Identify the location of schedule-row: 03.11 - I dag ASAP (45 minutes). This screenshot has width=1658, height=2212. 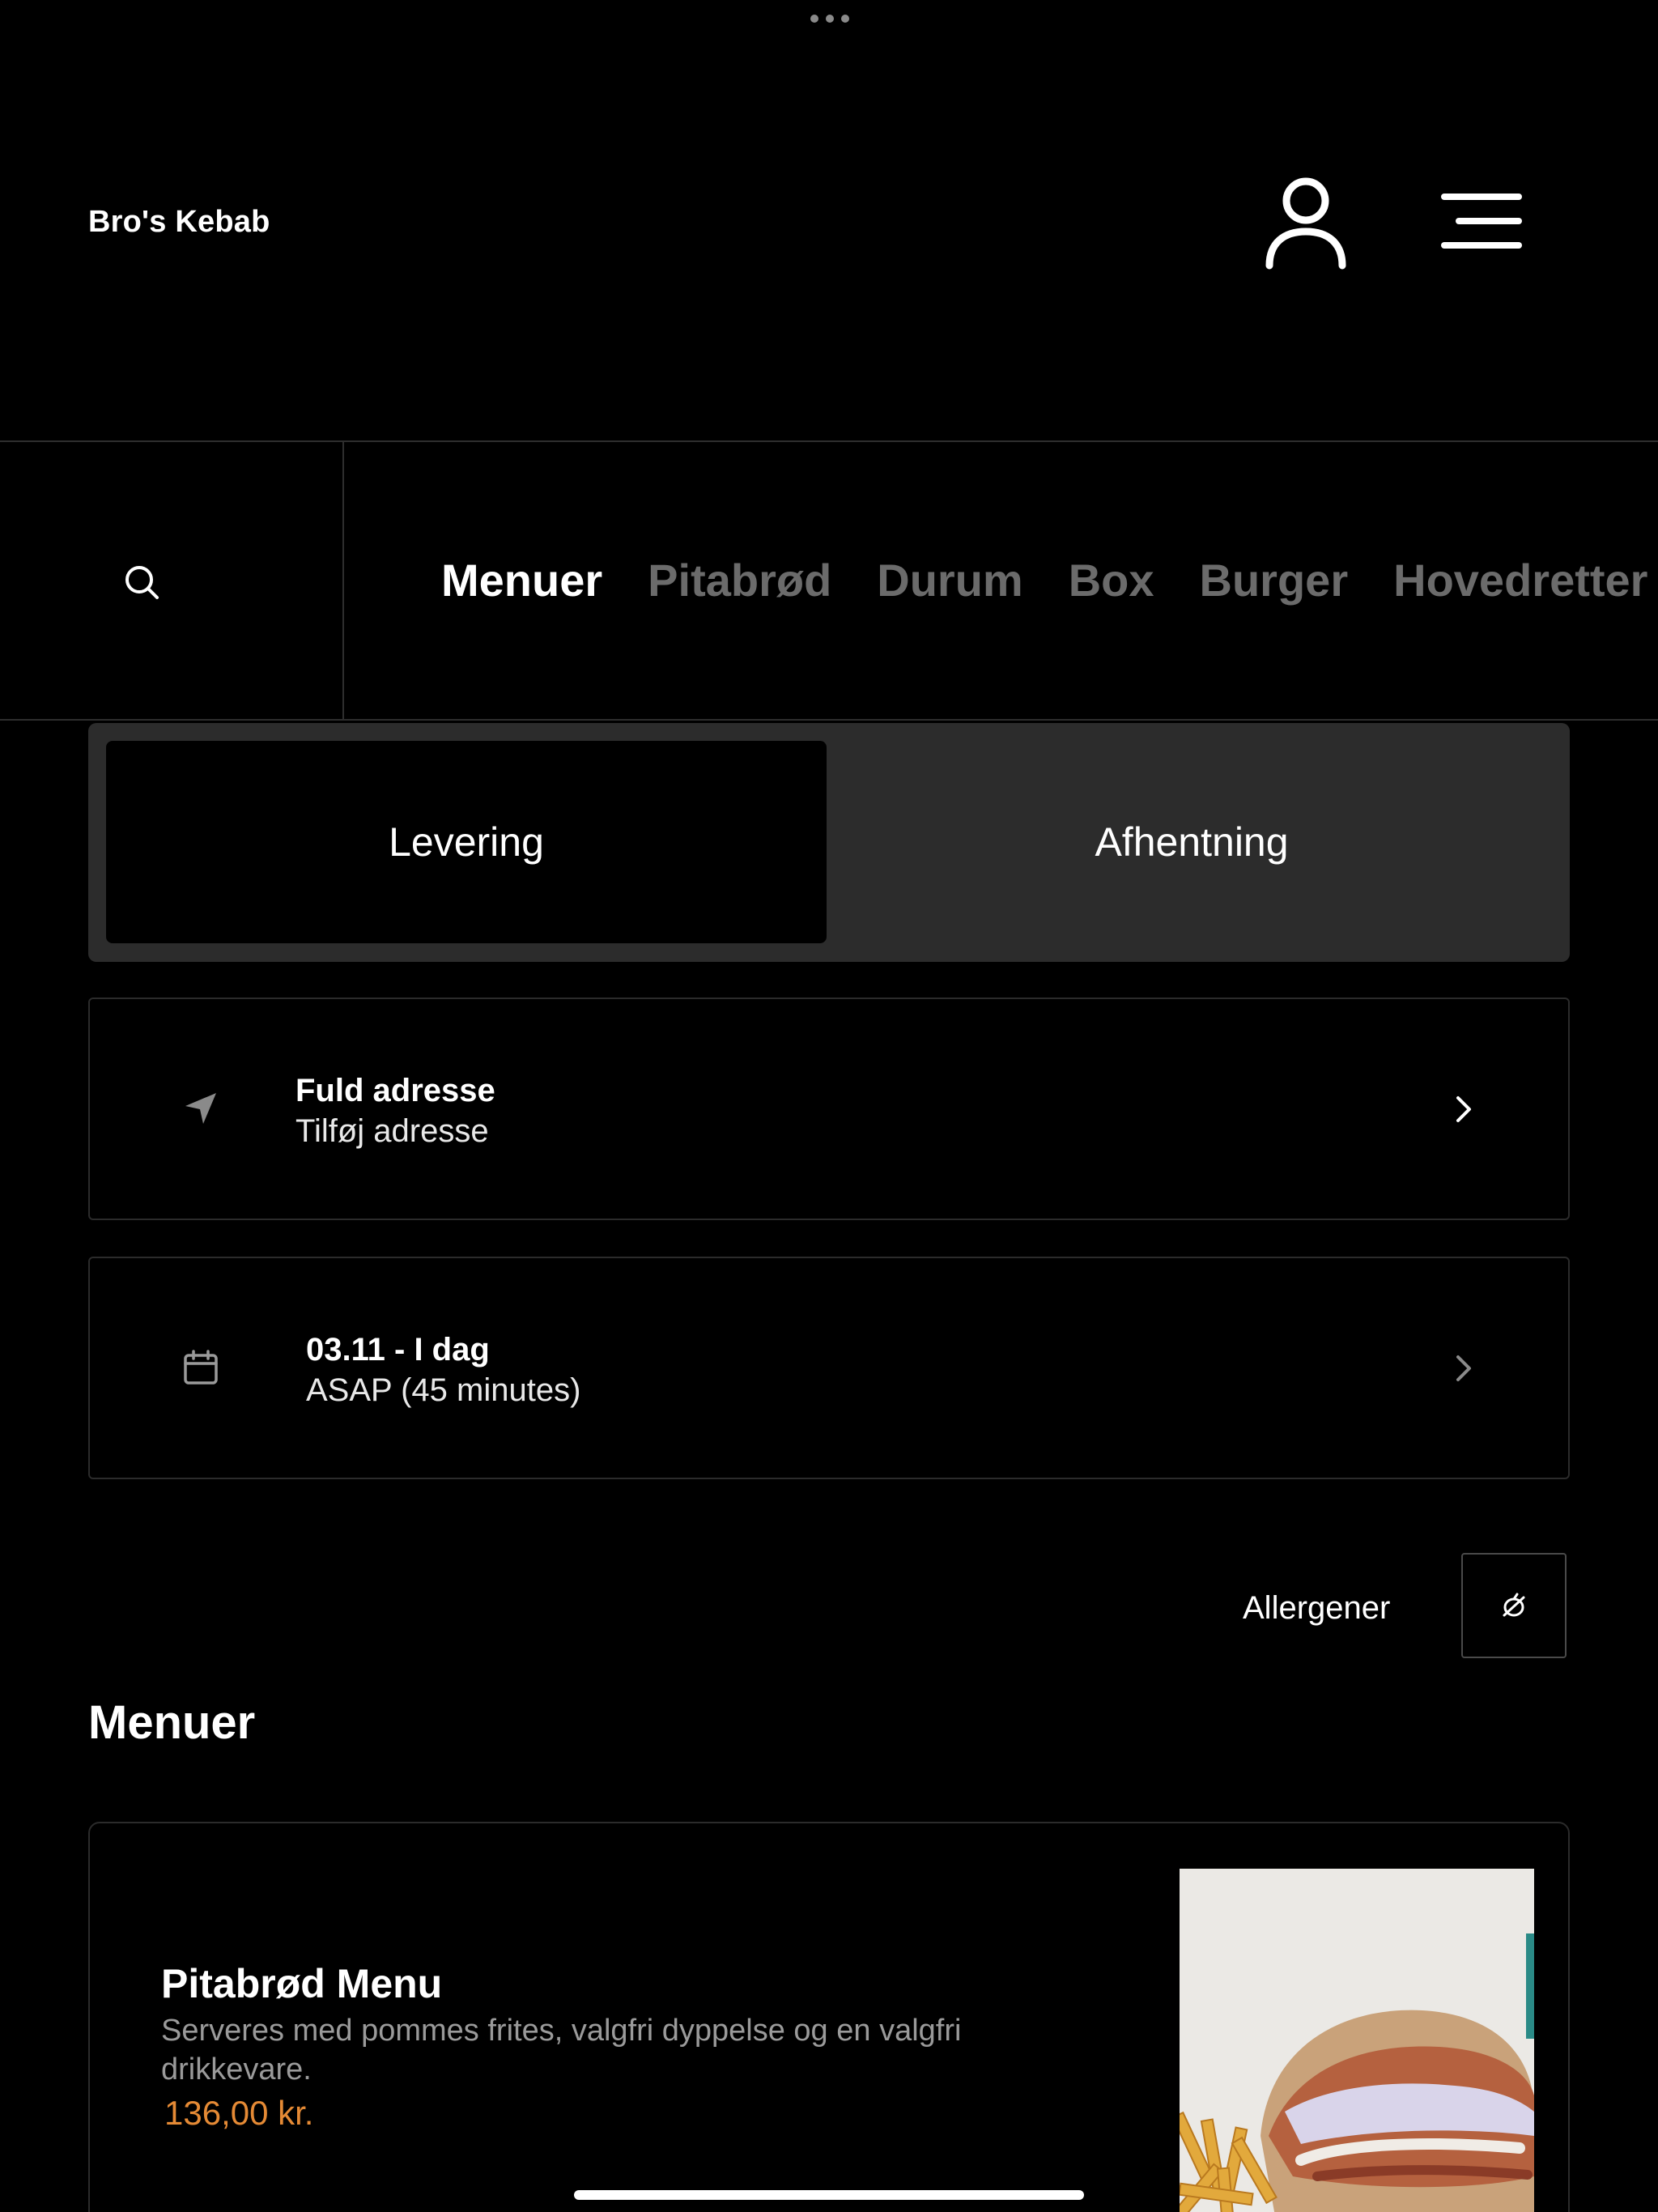
(829, 1368).